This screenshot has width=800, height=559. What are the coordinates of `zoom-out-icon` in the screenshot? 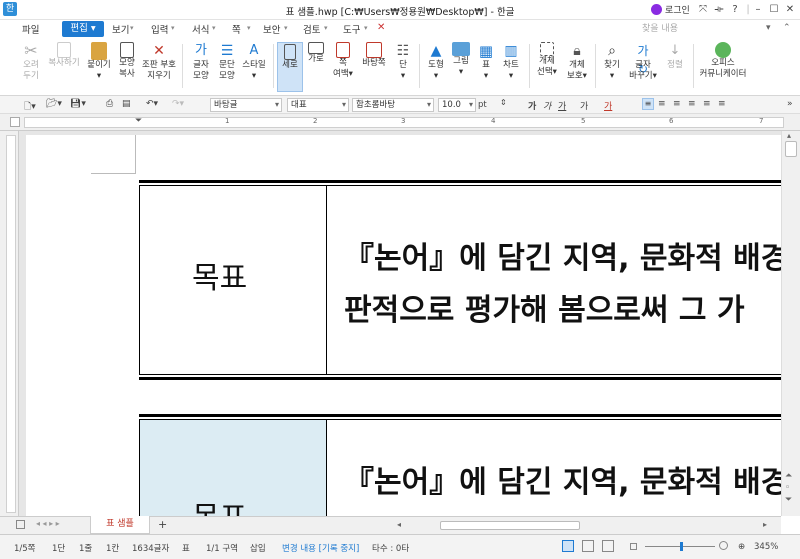 It's located at (633, 546).